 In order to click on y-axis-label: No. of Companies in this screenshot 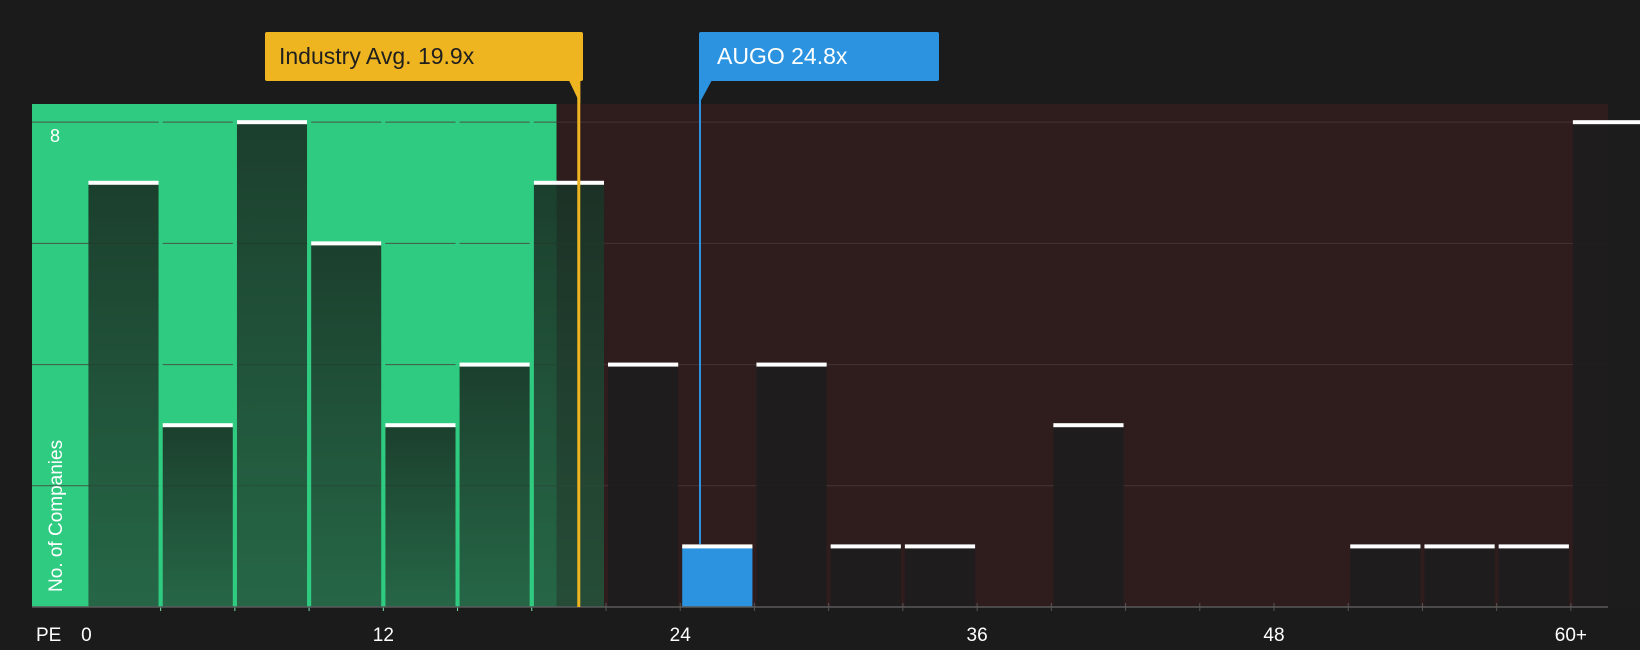, I will do `click(56, 516)`.